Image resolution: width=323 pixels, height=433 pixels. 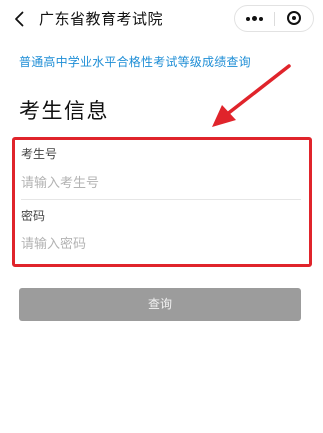 What do you see at coordinates (161, 244) in the screenshot?
I see `password-input` at bounding box center [161, 244].